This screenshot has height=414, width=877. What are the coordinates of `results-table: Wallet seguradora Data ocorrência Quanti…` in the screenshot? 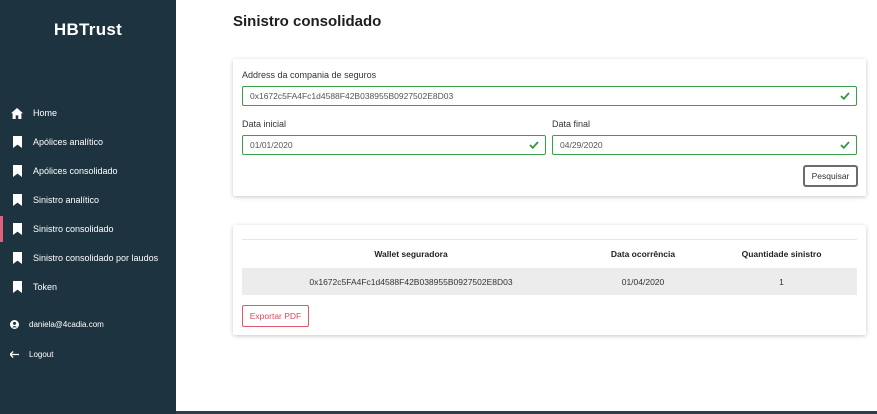 It's located at (549, 267).